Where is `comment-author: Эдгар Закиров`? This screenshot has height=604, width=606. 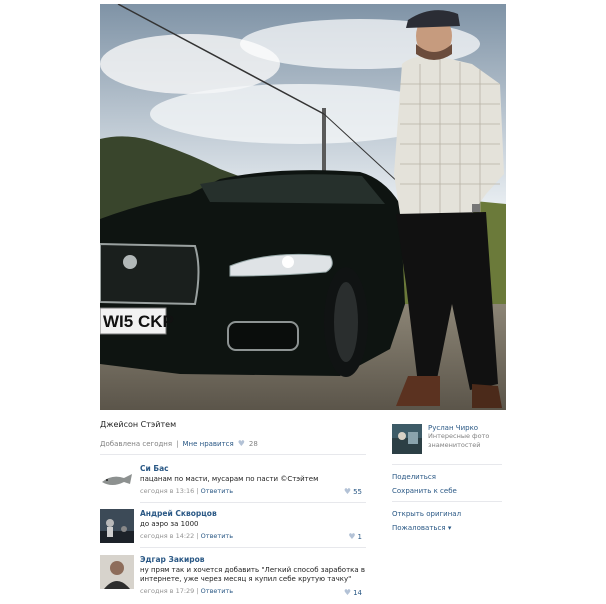 comment-author: Эдгар Закиров is located at coordinates (253, 559).